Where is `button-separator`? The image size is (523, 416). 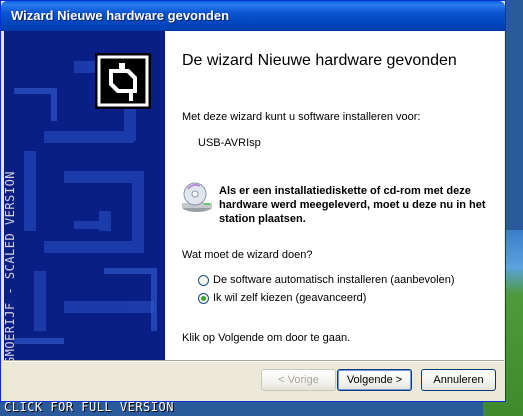 button-separator is located at coordinates (254, 361).